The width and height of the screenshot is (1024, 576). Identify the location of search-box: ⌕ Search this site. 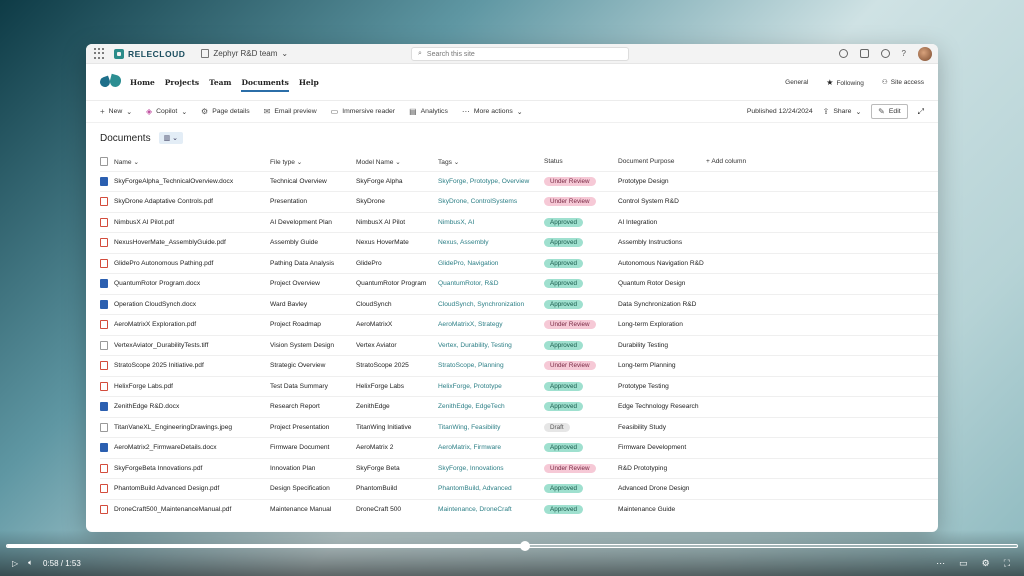
(520, 54).